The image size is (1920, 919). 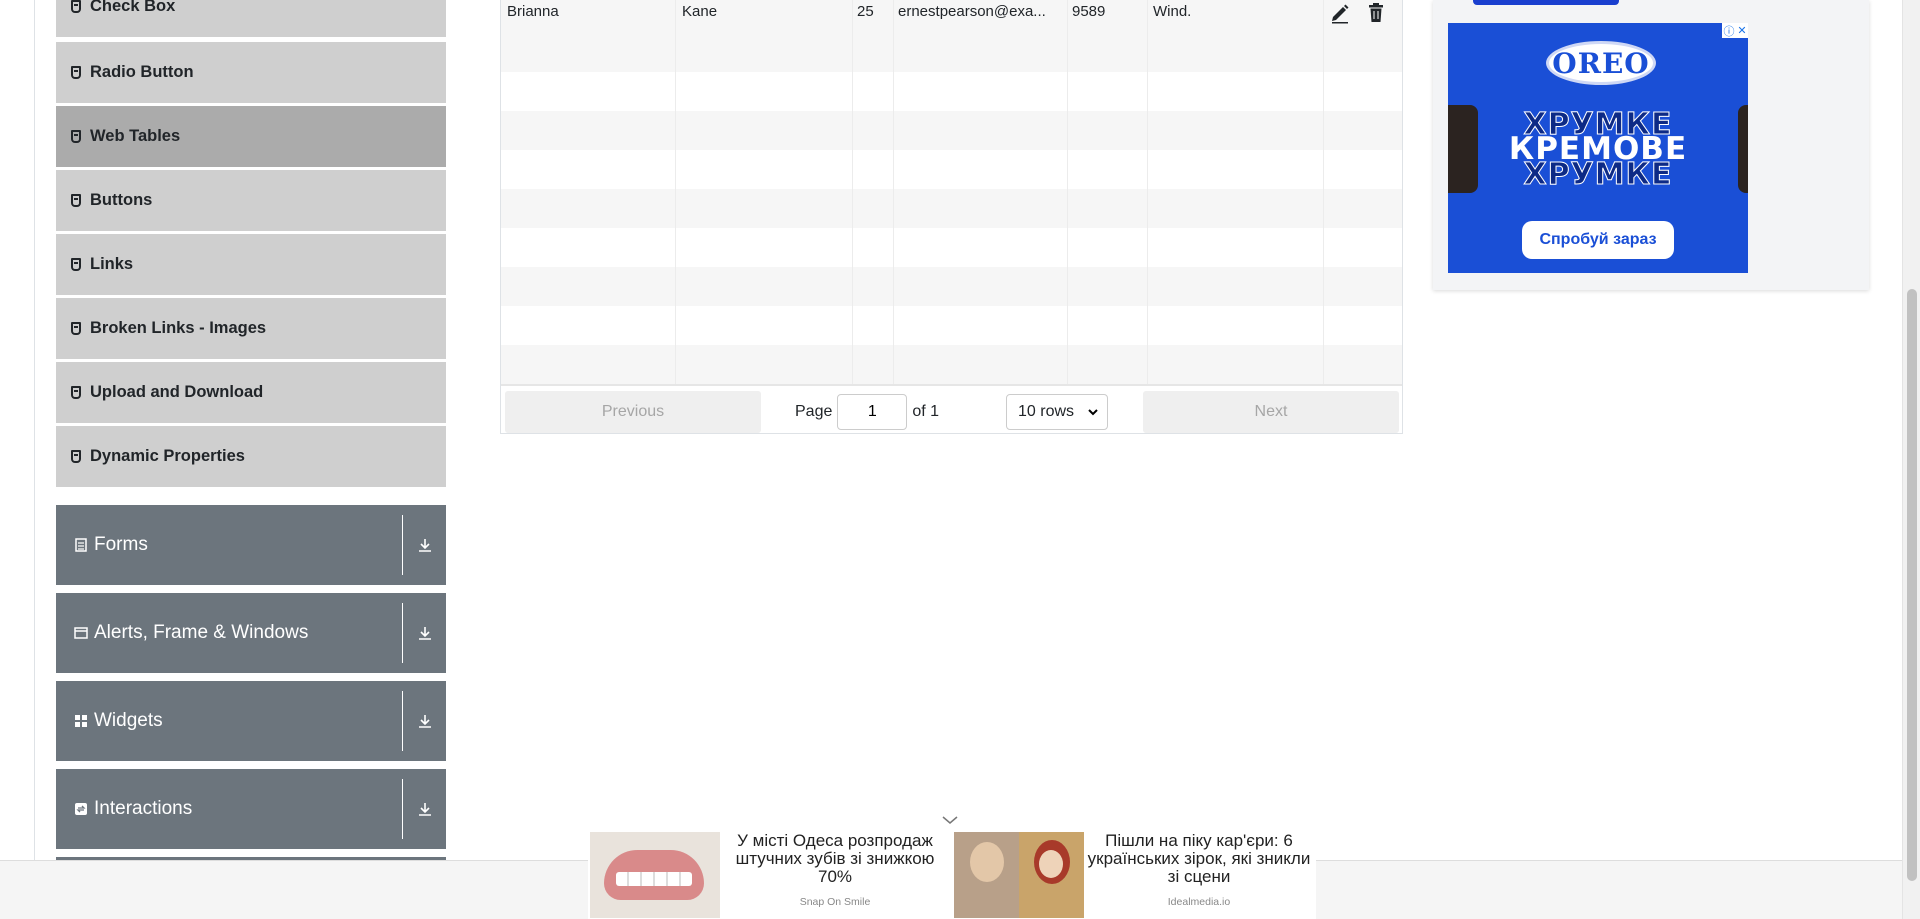 What do you see at coordinates (1199, 902) in the screenshot?
I see `ad-source: Idealmedia.io` at bounding box center [1199, 902].